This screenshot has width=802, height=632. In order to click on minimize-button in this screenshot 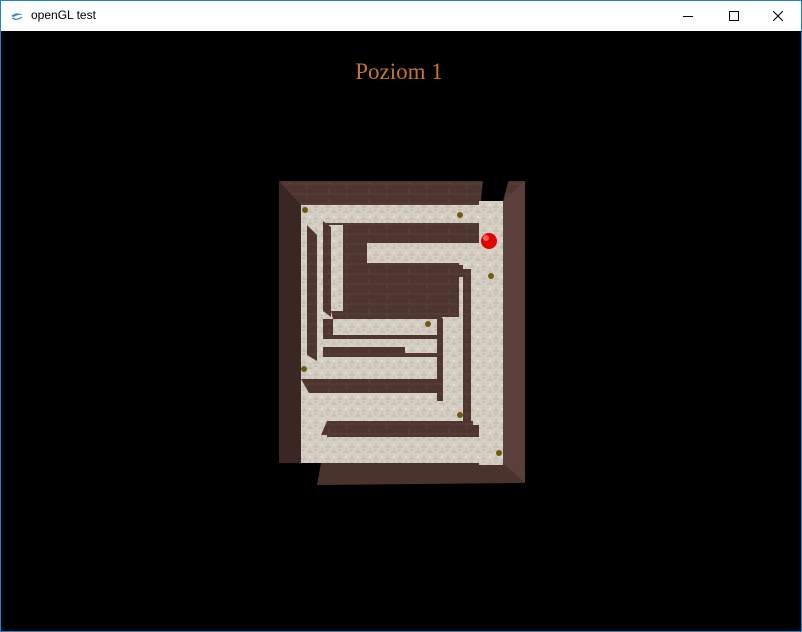, I will do `click(688, 16)`.